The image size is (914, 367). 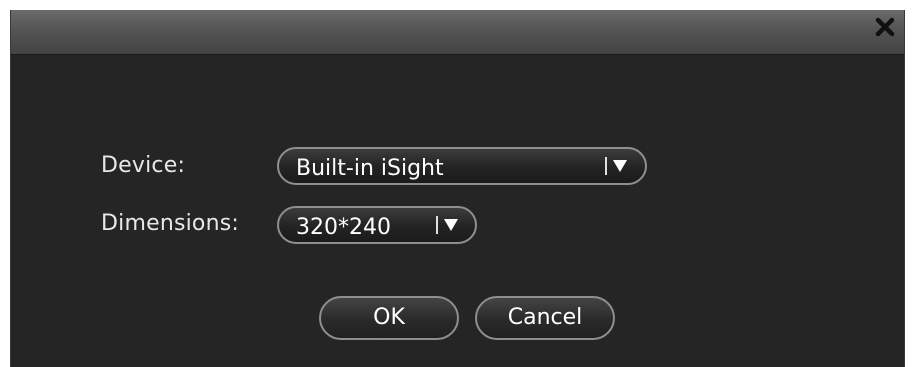 I want to click on close-button, so click(x=885, y=27).